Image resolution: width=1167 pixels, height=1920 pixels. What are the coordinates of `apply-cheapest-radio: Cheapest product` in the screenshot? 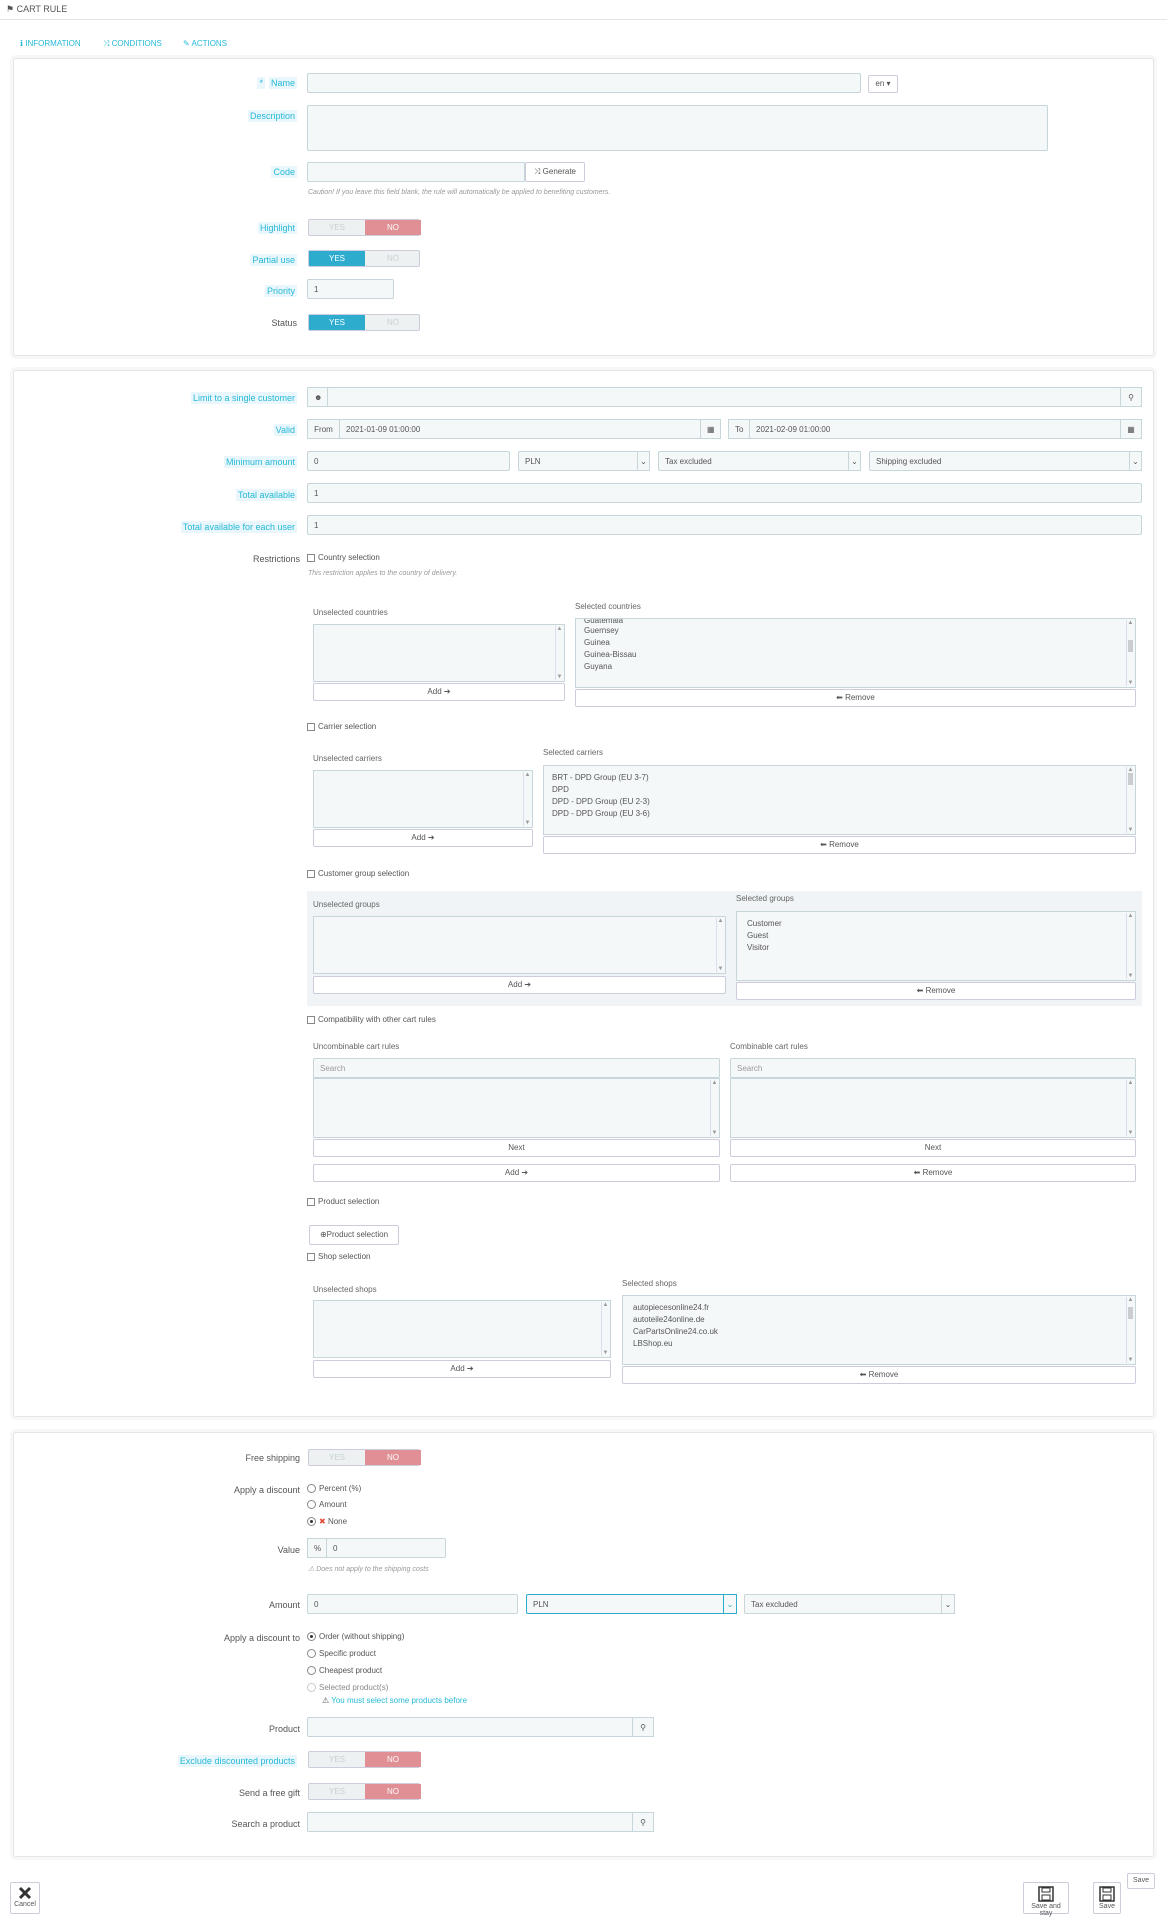 It's located at (344, 1671).